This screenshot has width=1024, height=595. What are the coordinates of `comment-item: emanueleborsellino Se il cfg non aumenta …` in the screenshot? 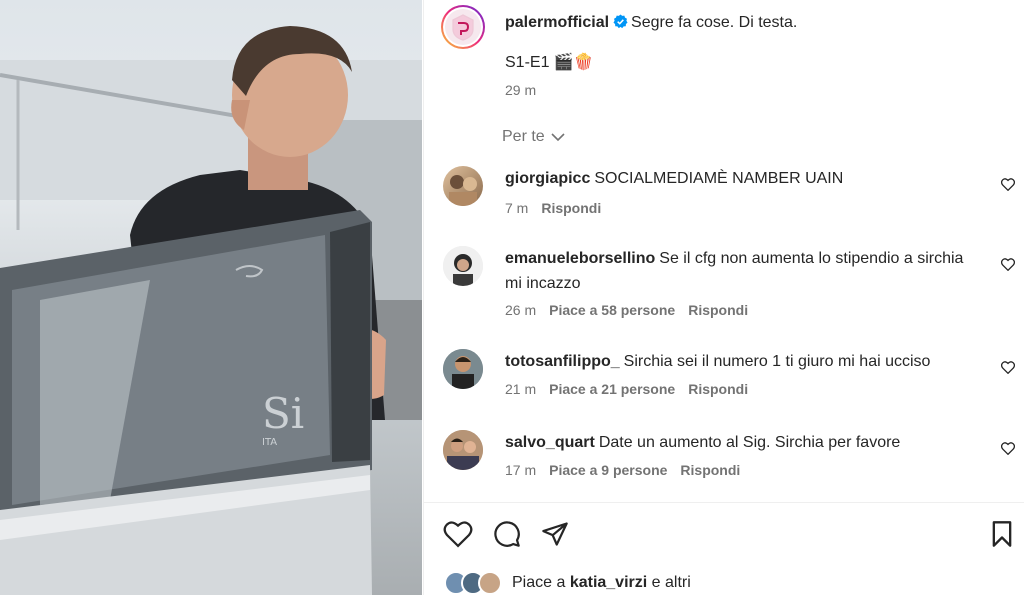 It's located at (733, 286).